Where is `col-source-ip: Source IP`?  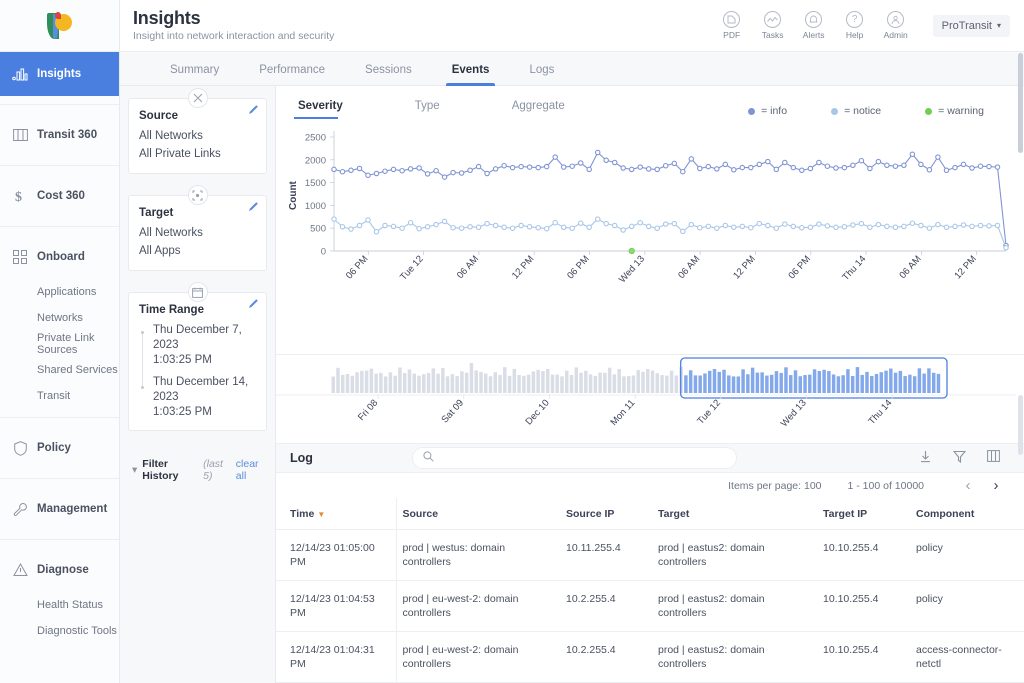 col-source-ip: Source IP is located at coordinates (606, 514).